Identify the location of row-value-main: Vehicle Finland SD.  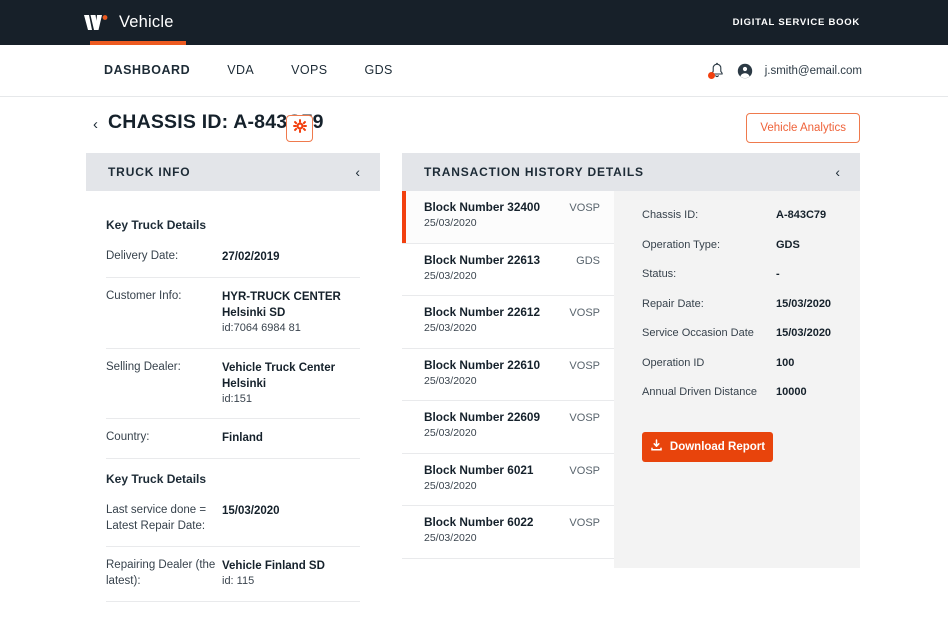
(273, 565).